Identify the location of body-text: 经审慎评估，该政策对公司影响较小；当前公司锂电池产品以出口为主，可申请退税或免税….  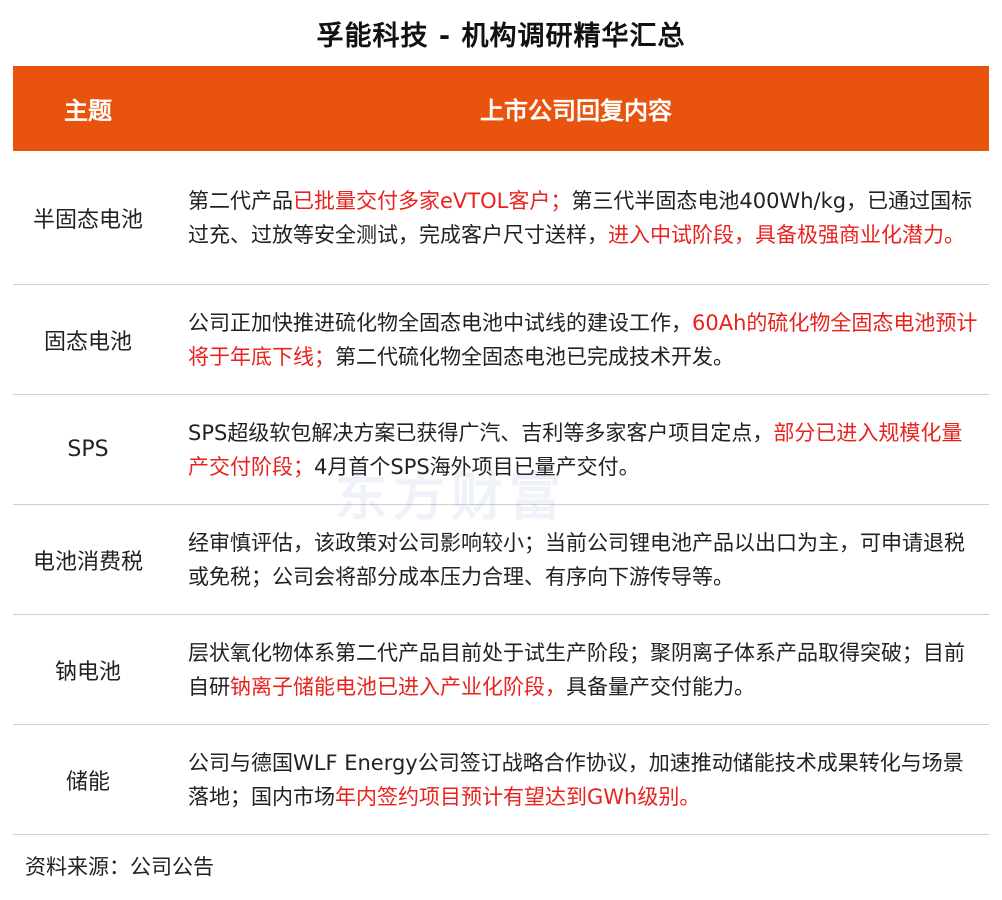
(576, 559).